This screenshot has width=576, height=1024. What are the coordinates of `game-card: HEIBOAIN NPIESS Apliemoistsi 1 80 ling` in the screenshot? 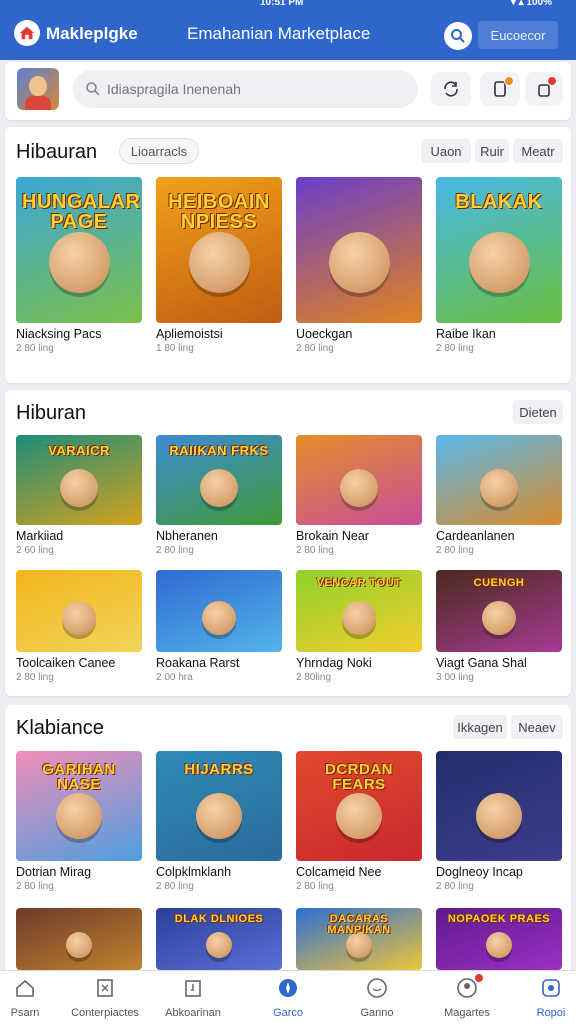 It's located at (219, 265).